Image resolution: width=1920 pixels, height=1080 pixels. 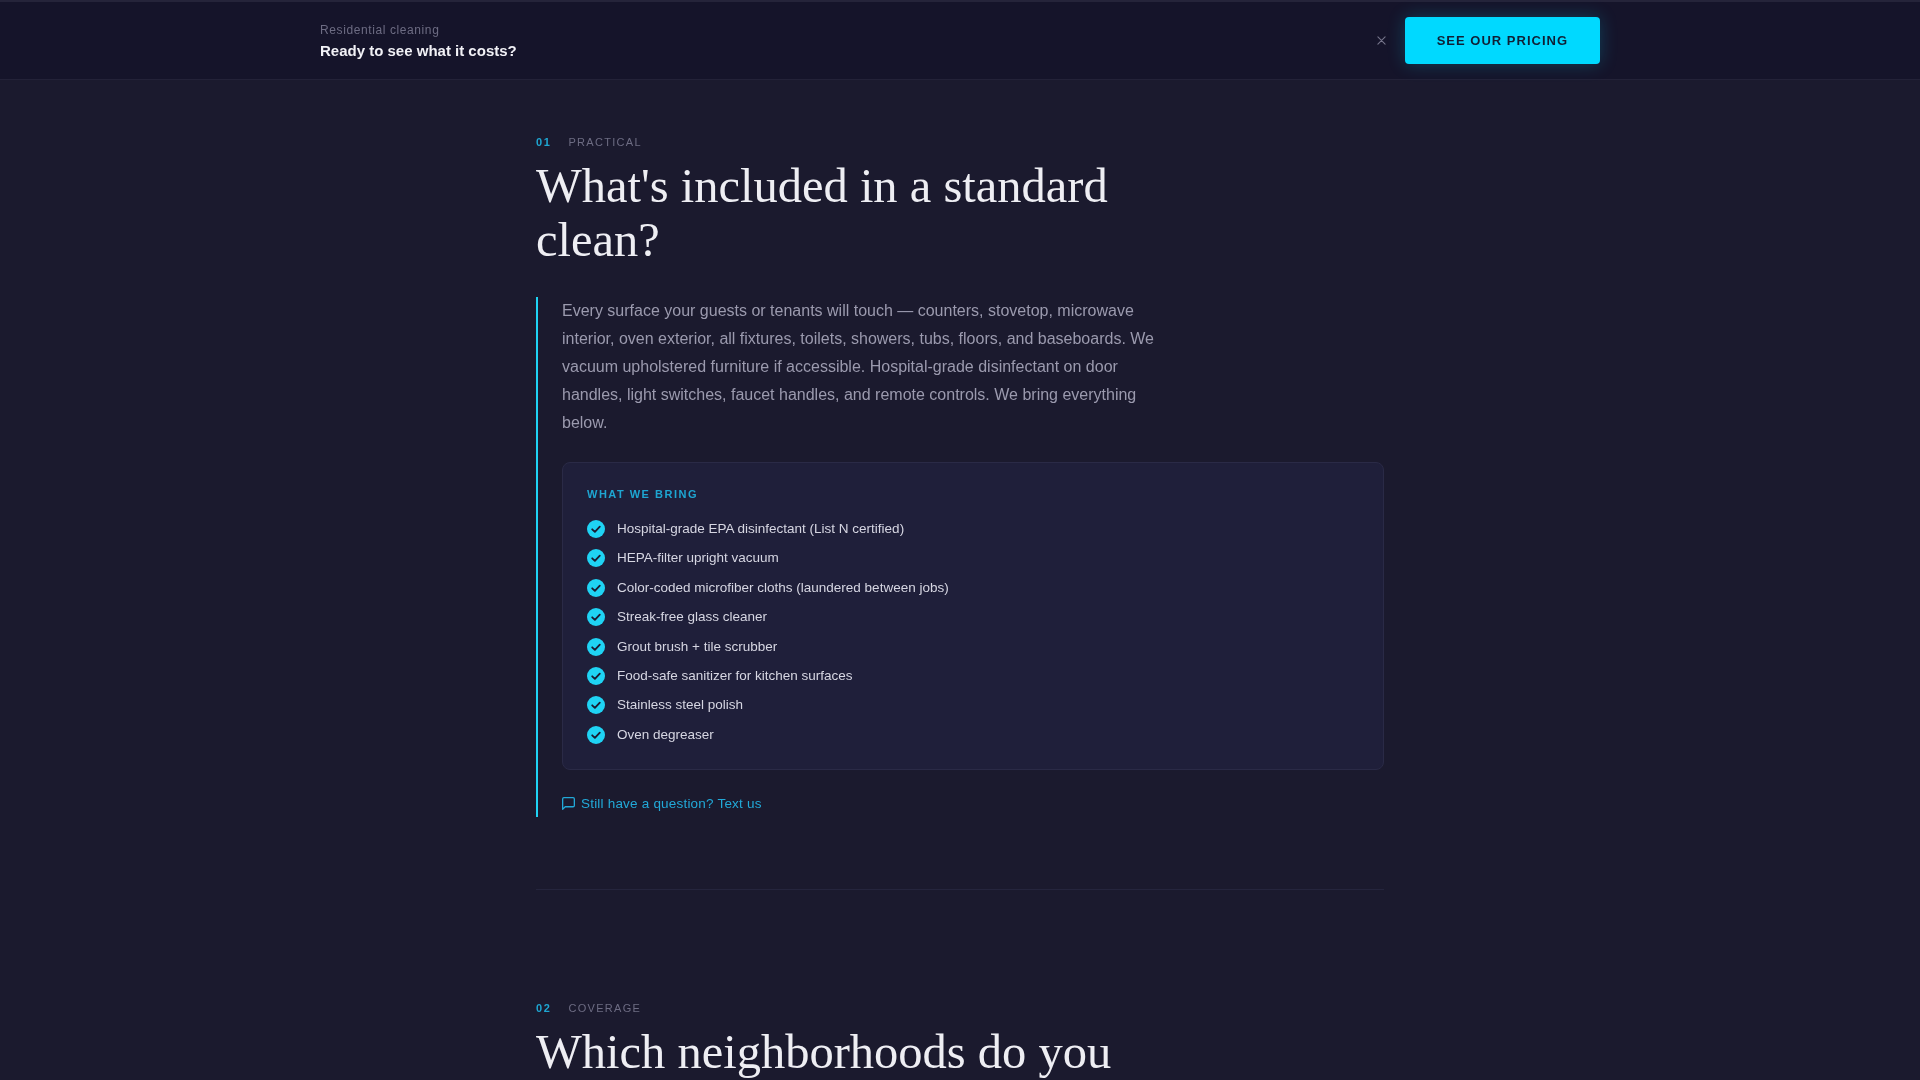 I want to click on checklist-item: Grout brush + tile scrubber, so click(x=697, y=646).